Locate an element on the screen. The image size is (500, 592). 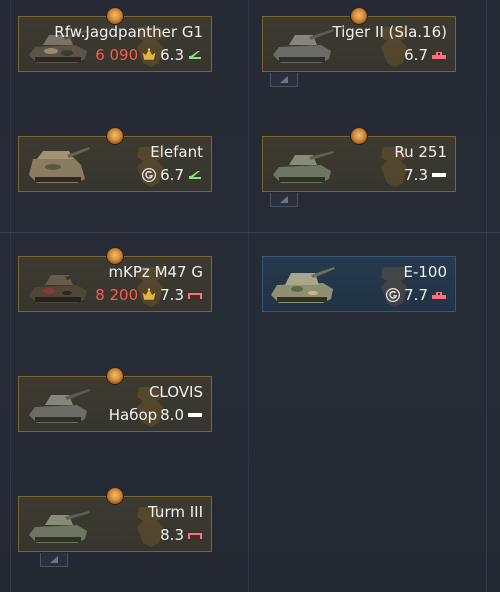
vehicle-card-mkpz-m47-g: mKPz M47 G 8 200 7.3 is located at coordinates (116, 282).